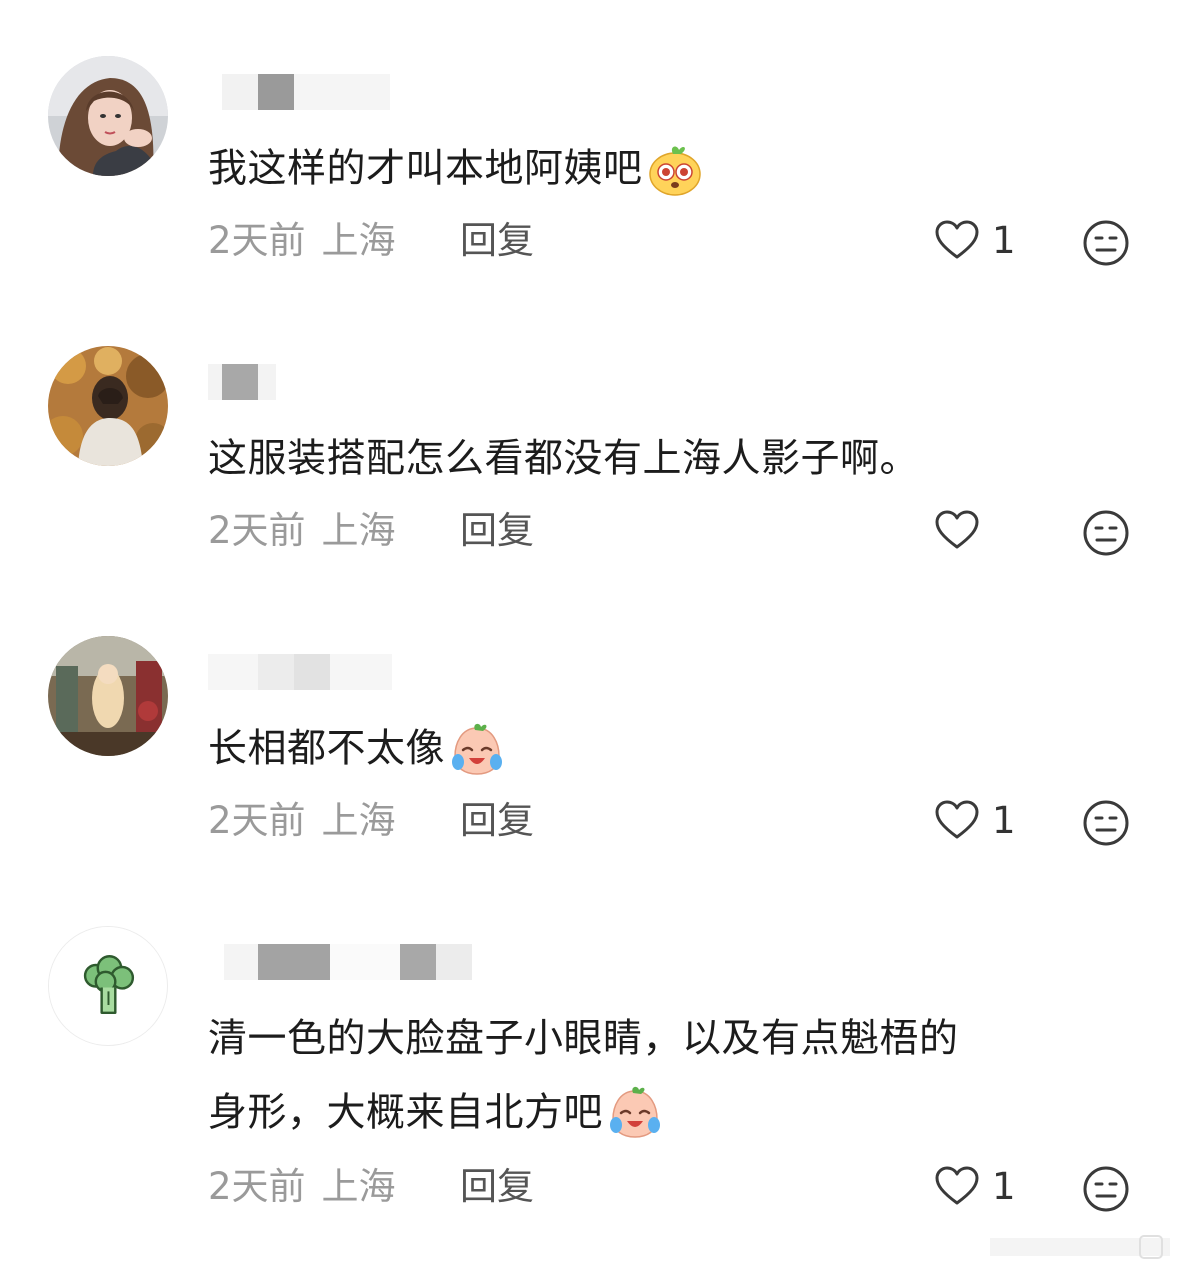 The width and height of the screenshot is (1178, 1273). I want to click on like-button, so click(979, 531).